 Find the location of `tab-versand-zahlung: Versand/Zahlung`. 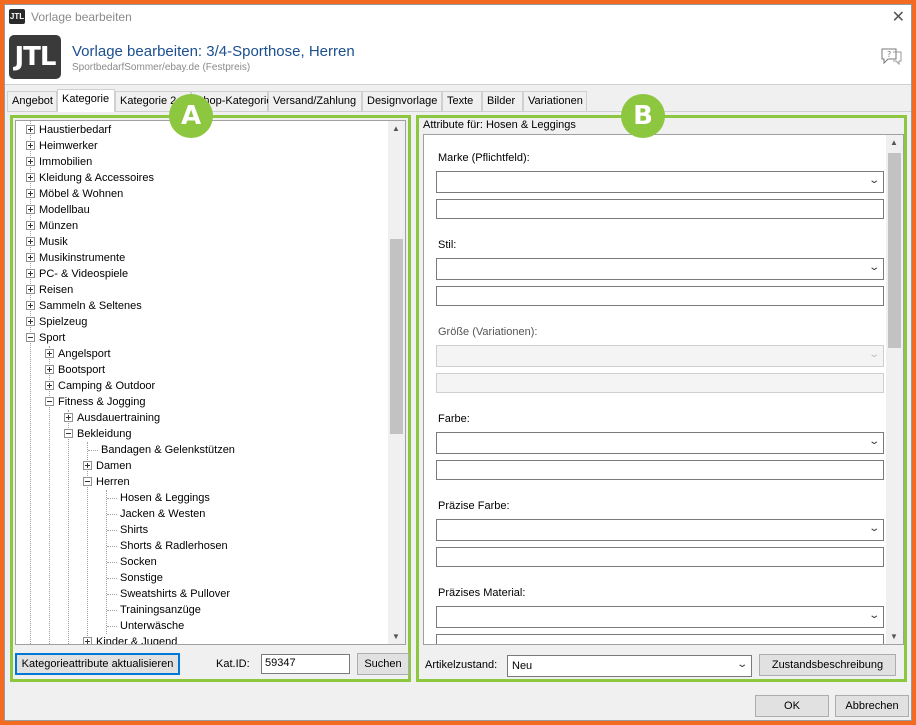

tab-versand-zahlung: Versand/Zahlung is located at coordinates (315, 101).